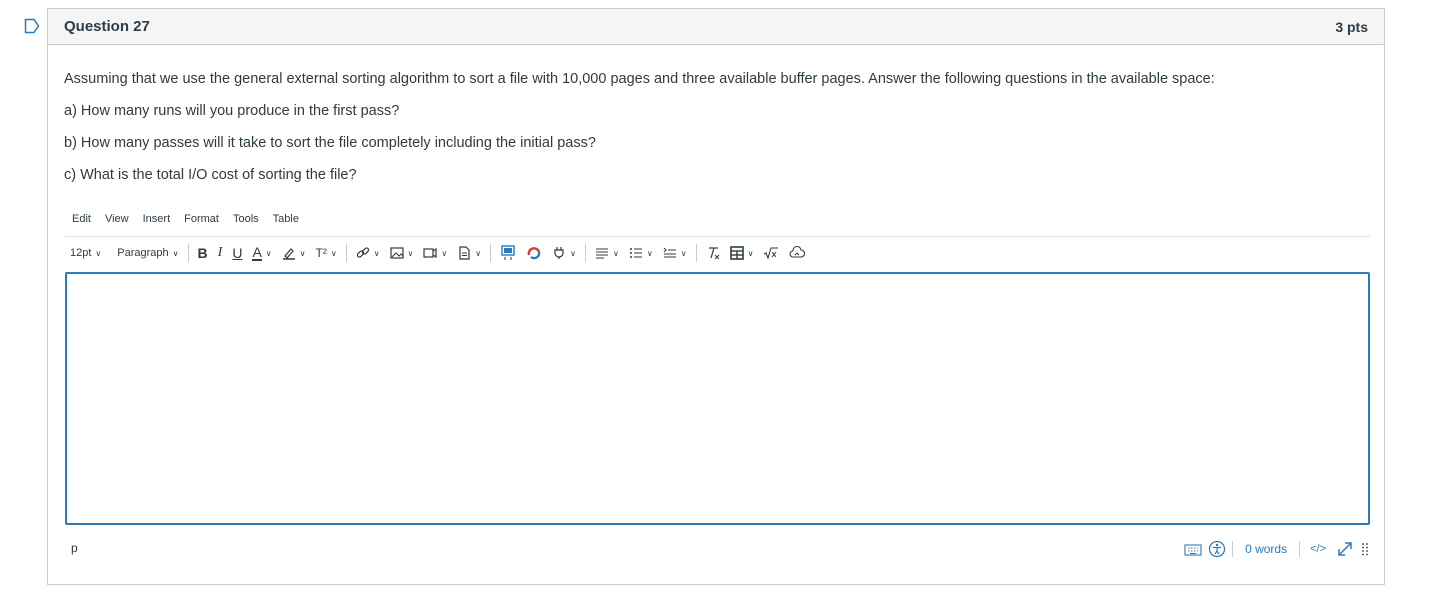 The width and height of the screenshot is (1431, 604). Describe the element at coordinates (1217, 549) in the screenshot. I see `accessibility-checker-icon` at that location.